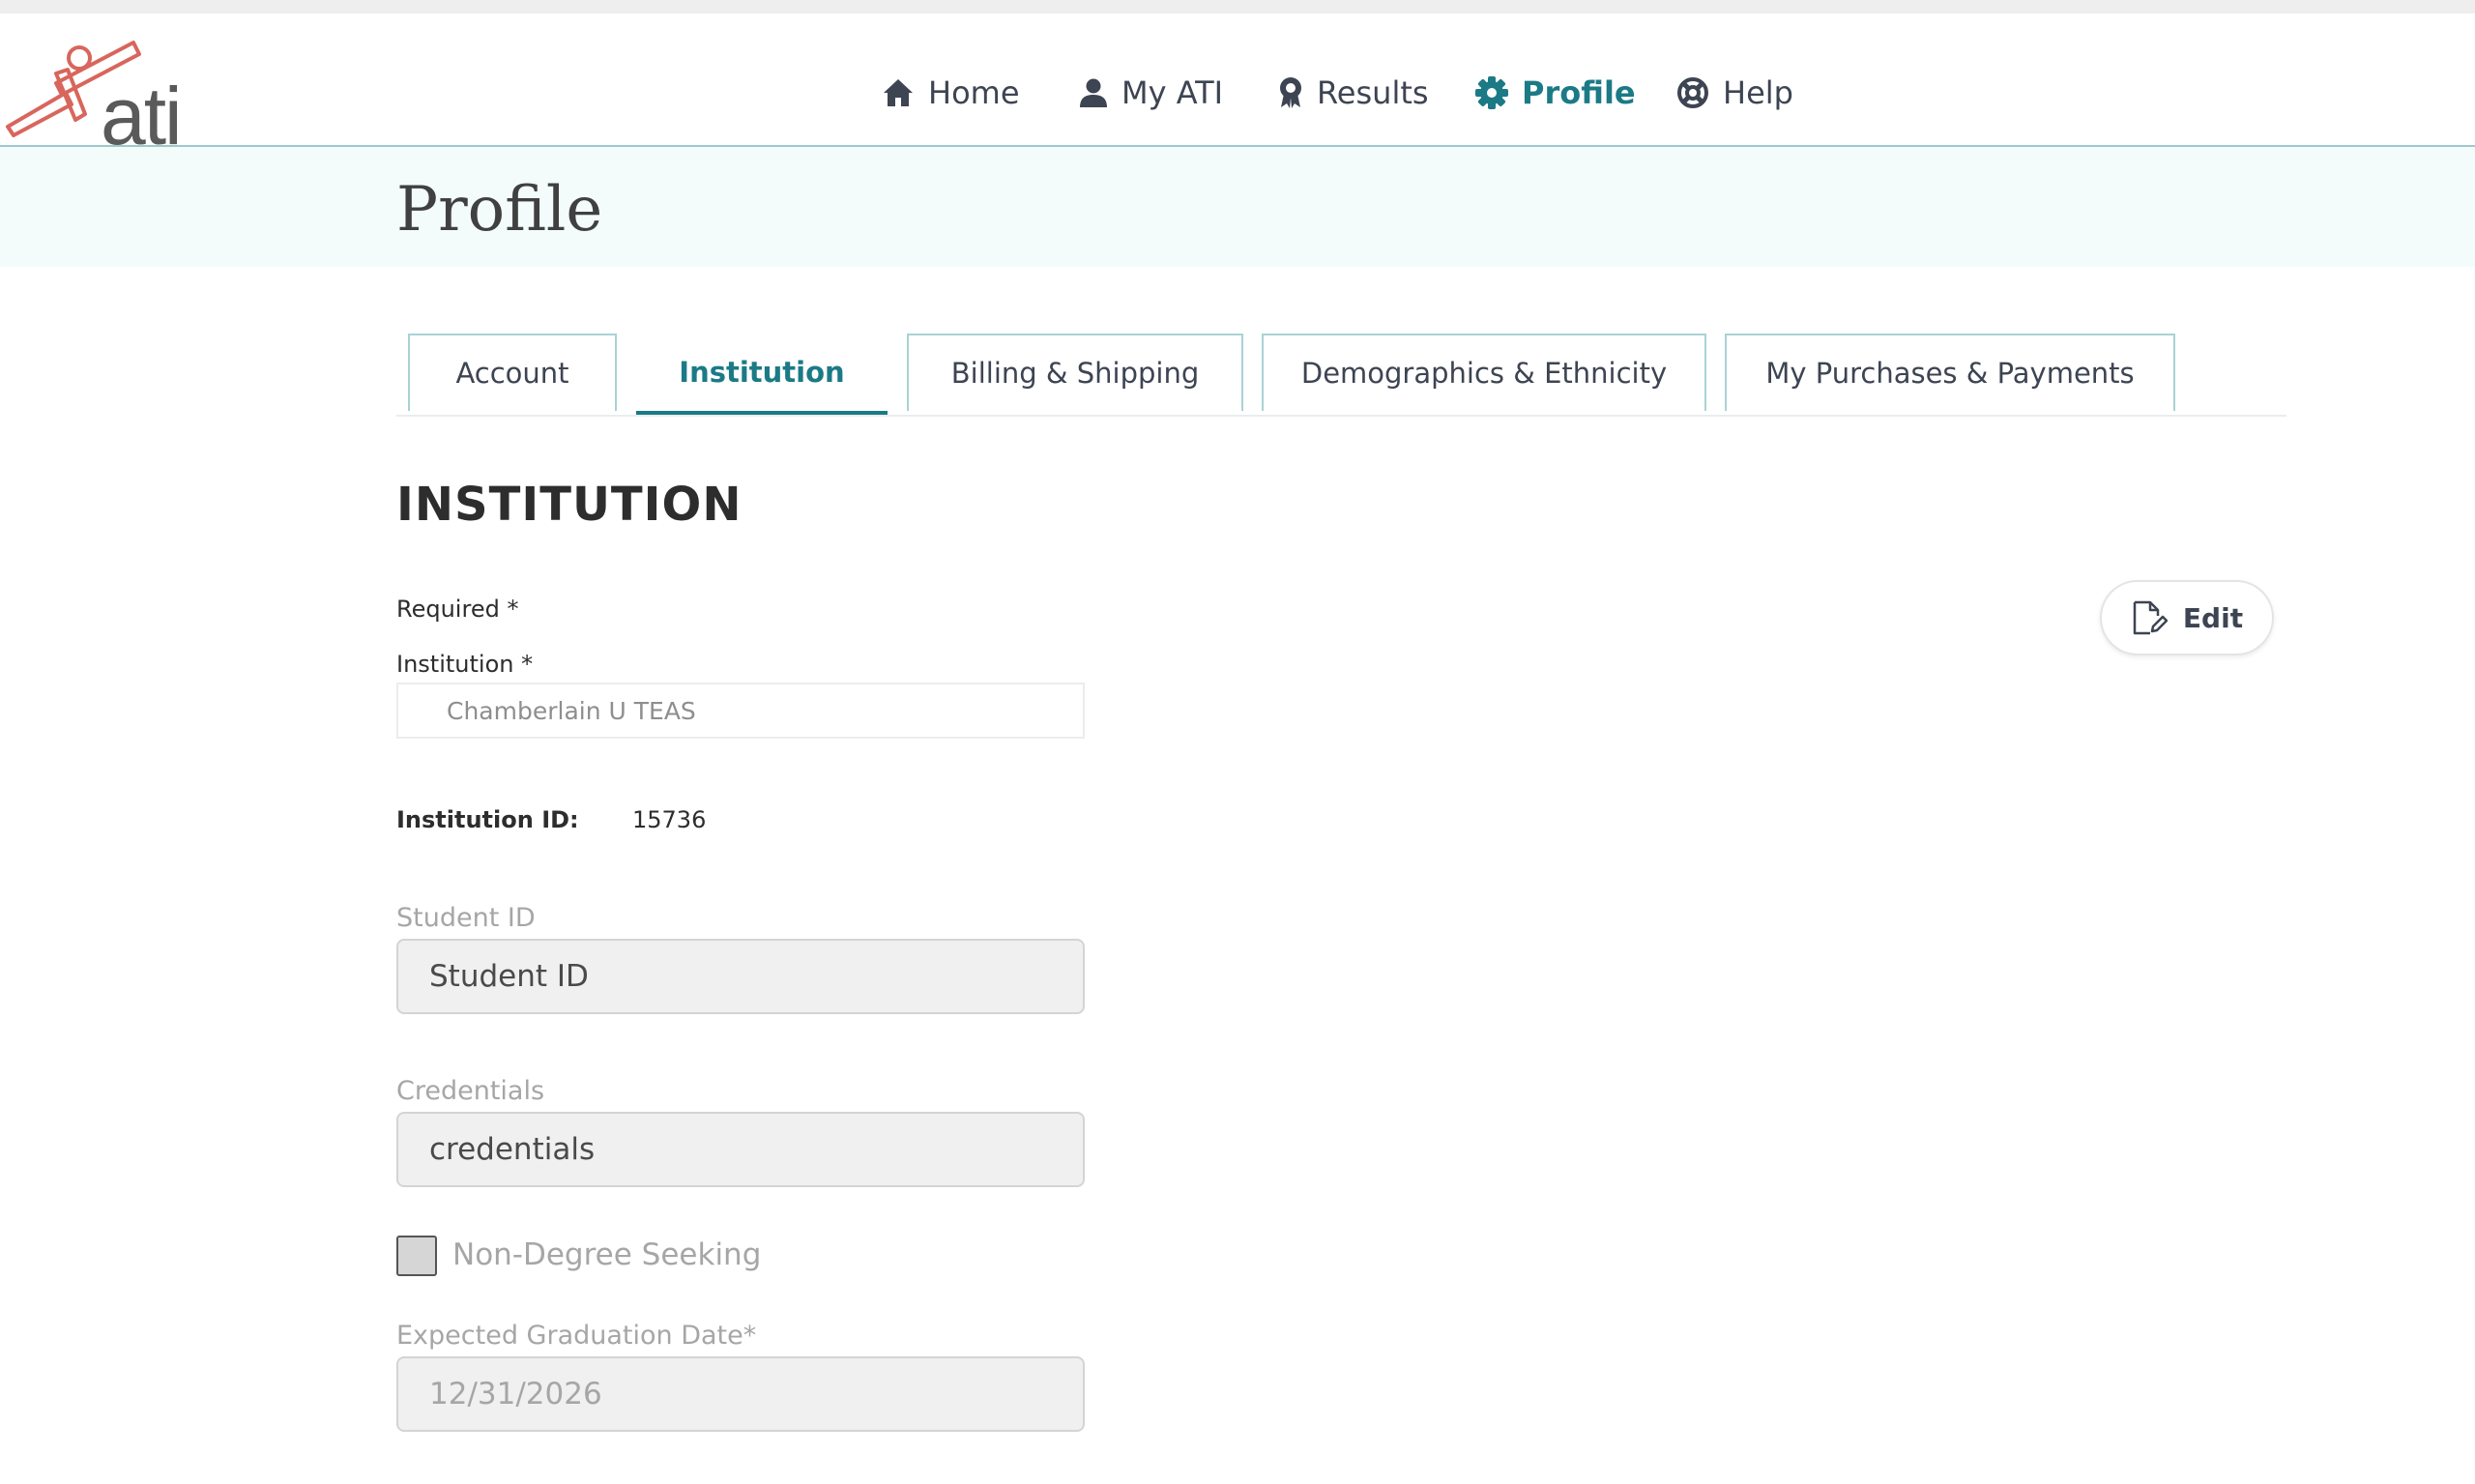 This screenshot has width=2475, height=1484. What do you see at coordinates (740, 977) in the screenshot?
I see `student-id-input` at bounding box center [740, 977].